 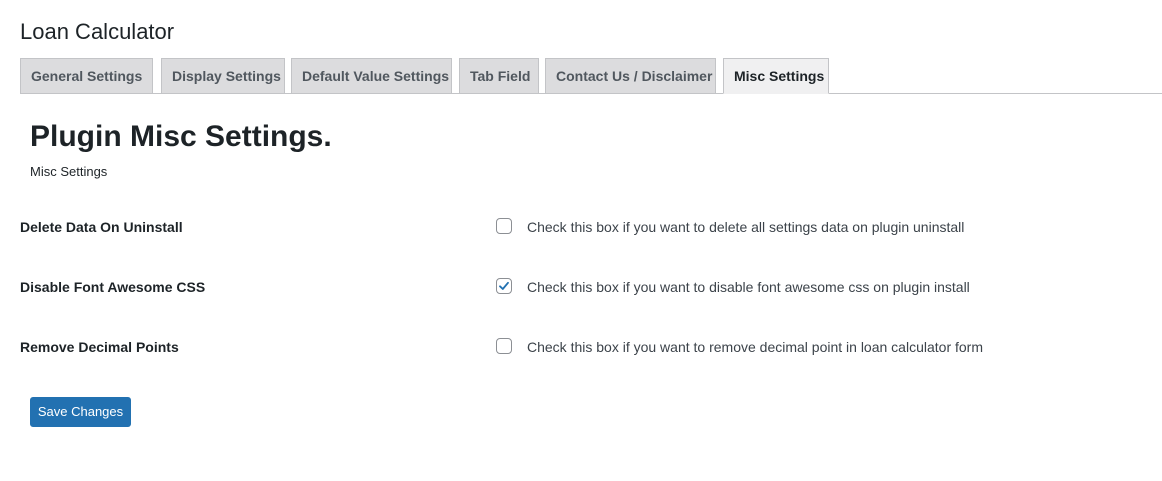 I want to click on tab-contact-us-disclaimer: Contact Us / Disclaimer, so click(x=630, y=75).